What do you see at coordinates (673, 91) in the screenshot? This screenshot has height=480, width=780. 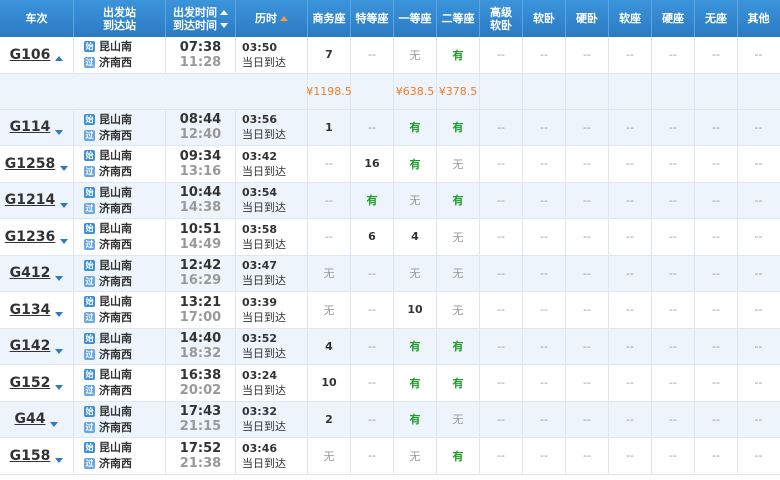 I see `price-cell` at bounding box center [673, 91].